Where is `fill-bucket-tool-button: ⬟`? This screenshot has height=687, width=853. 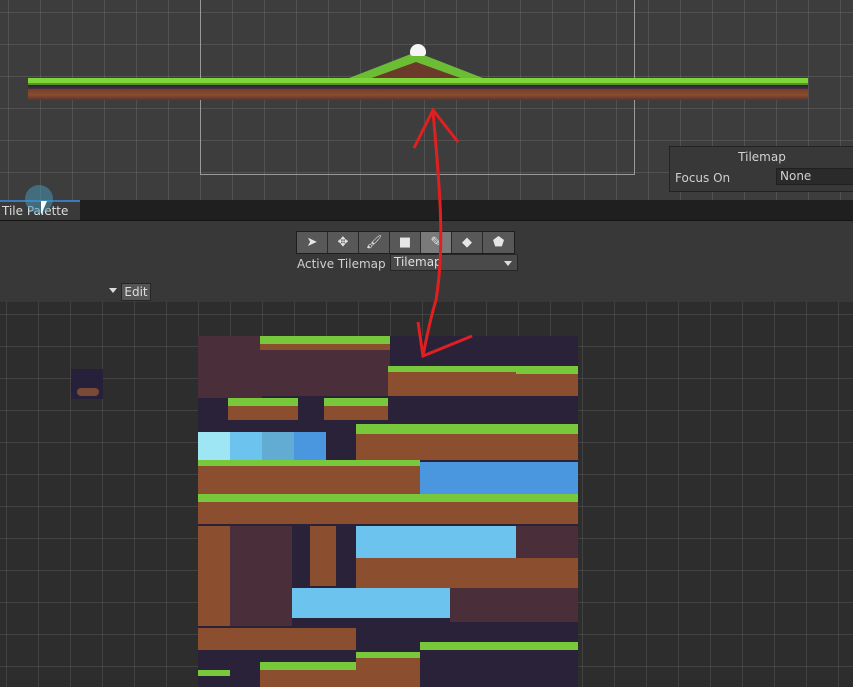 fill-bucket-tool-button: ⬟ is located at coordinates (498, 242).